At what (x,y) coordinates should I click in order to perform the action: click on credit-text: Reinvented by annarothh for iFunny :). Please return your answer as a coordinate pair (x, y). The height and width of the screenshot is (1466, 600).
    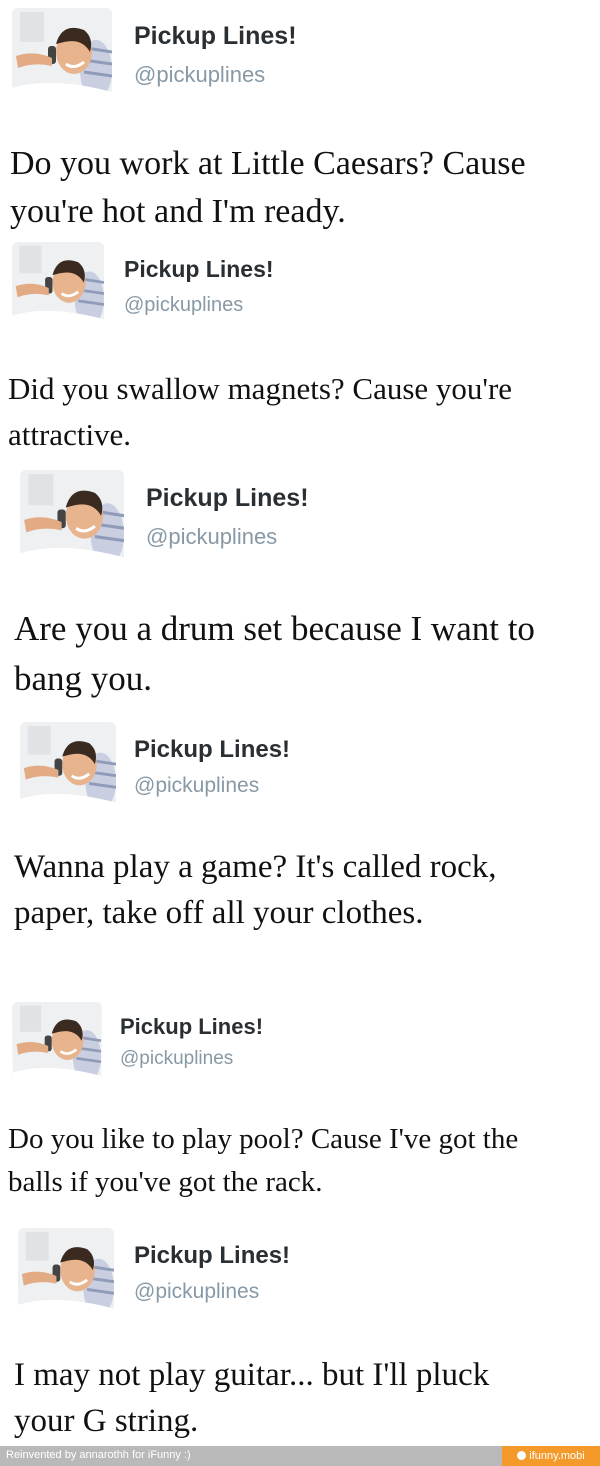
    Looking at the image, I should click on (98, 1455).